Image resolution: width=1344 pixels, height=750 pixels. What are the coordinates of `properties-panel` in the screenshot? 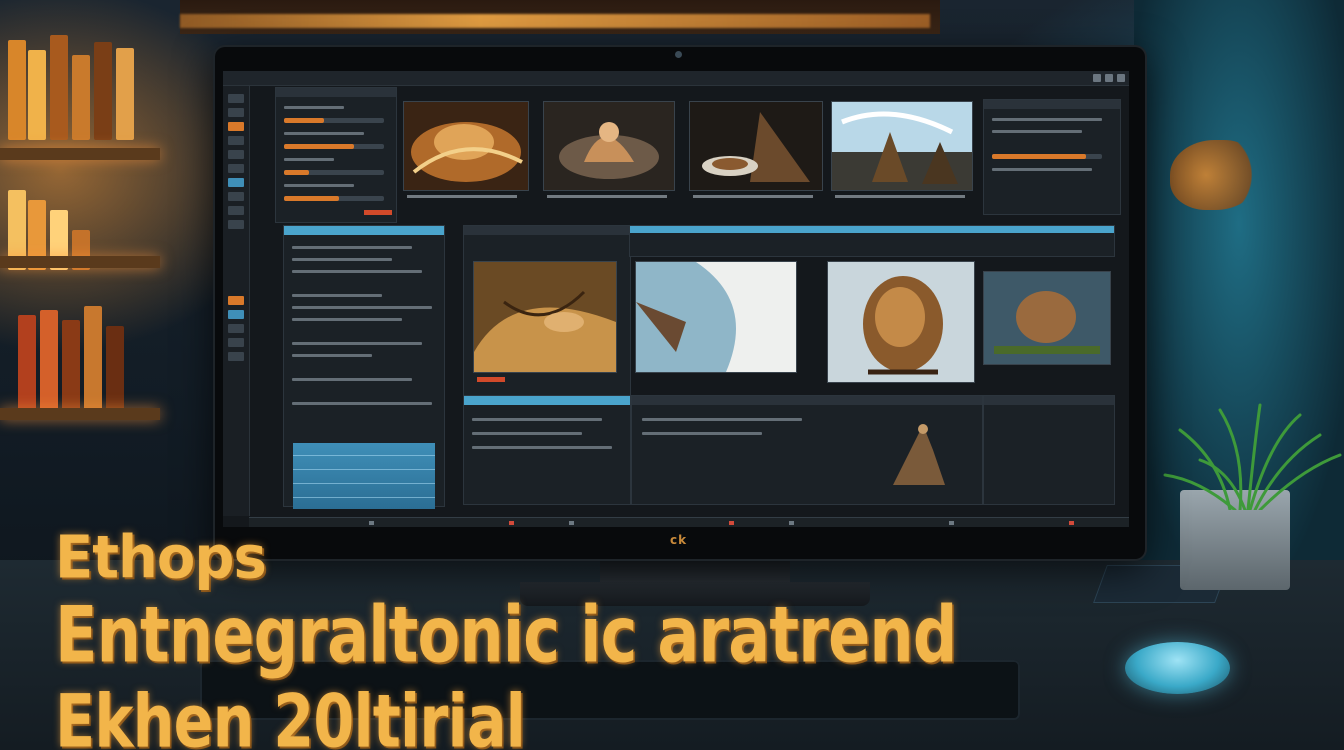 It's located at (336, 155).